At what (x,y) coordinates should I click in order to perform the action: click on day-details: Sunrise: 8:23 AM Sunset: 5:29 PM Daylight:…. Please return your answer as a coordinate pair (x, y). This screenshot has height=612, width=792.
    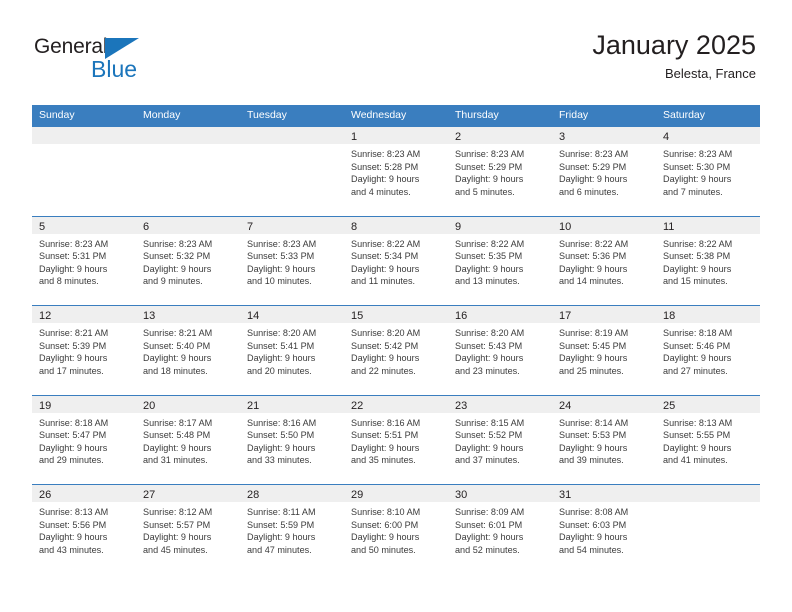
    Looking at the image, I should click on (604, 171).